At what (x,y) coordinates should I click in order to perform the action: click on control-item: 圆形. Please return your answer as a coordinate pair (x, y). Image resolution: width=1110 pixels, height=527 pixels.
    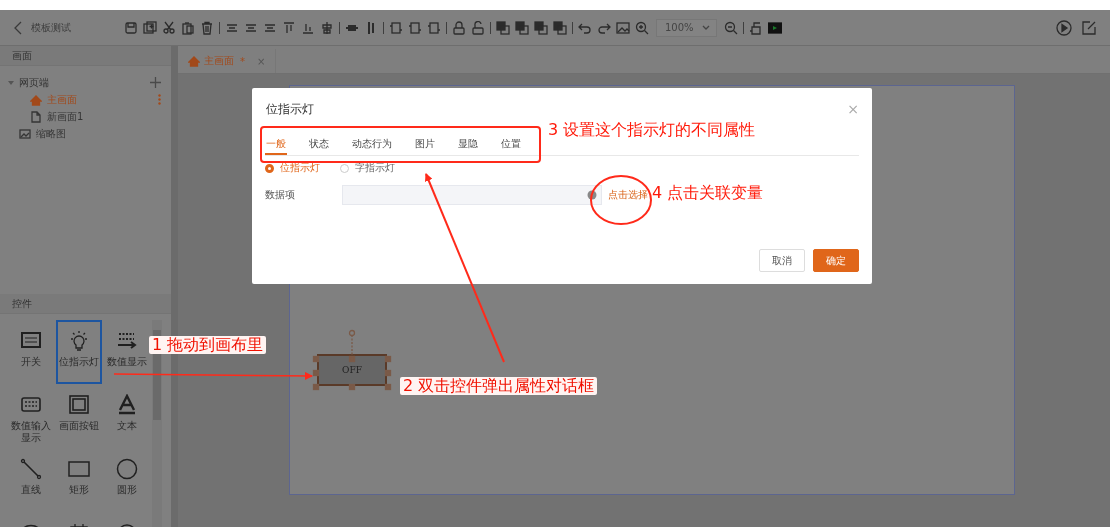
    Looking at the image, I should click on (127, 480).